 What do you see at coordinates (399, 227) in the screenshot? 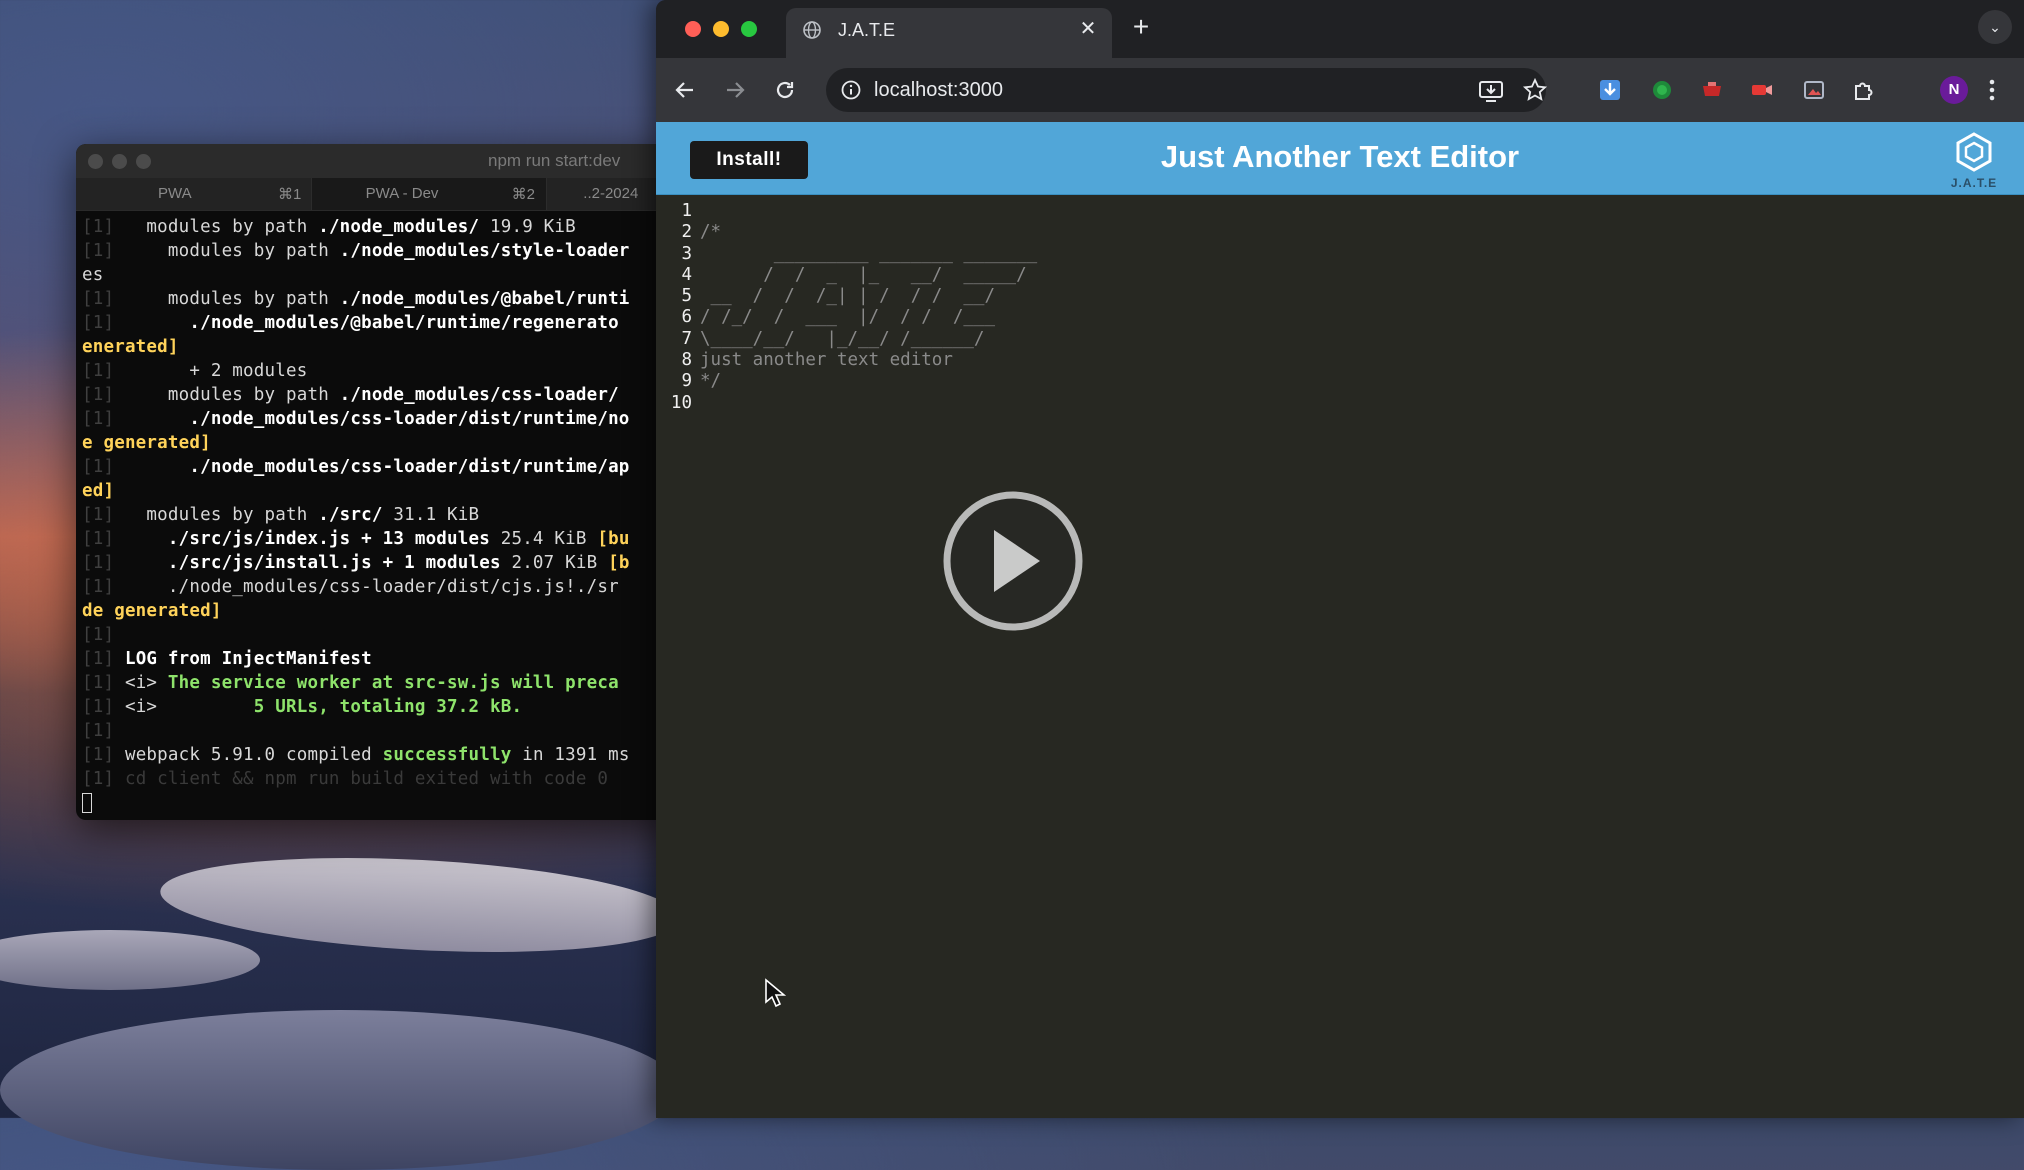
I see `terminal-text: ./node_modules/` at bounding box center [399, 227].